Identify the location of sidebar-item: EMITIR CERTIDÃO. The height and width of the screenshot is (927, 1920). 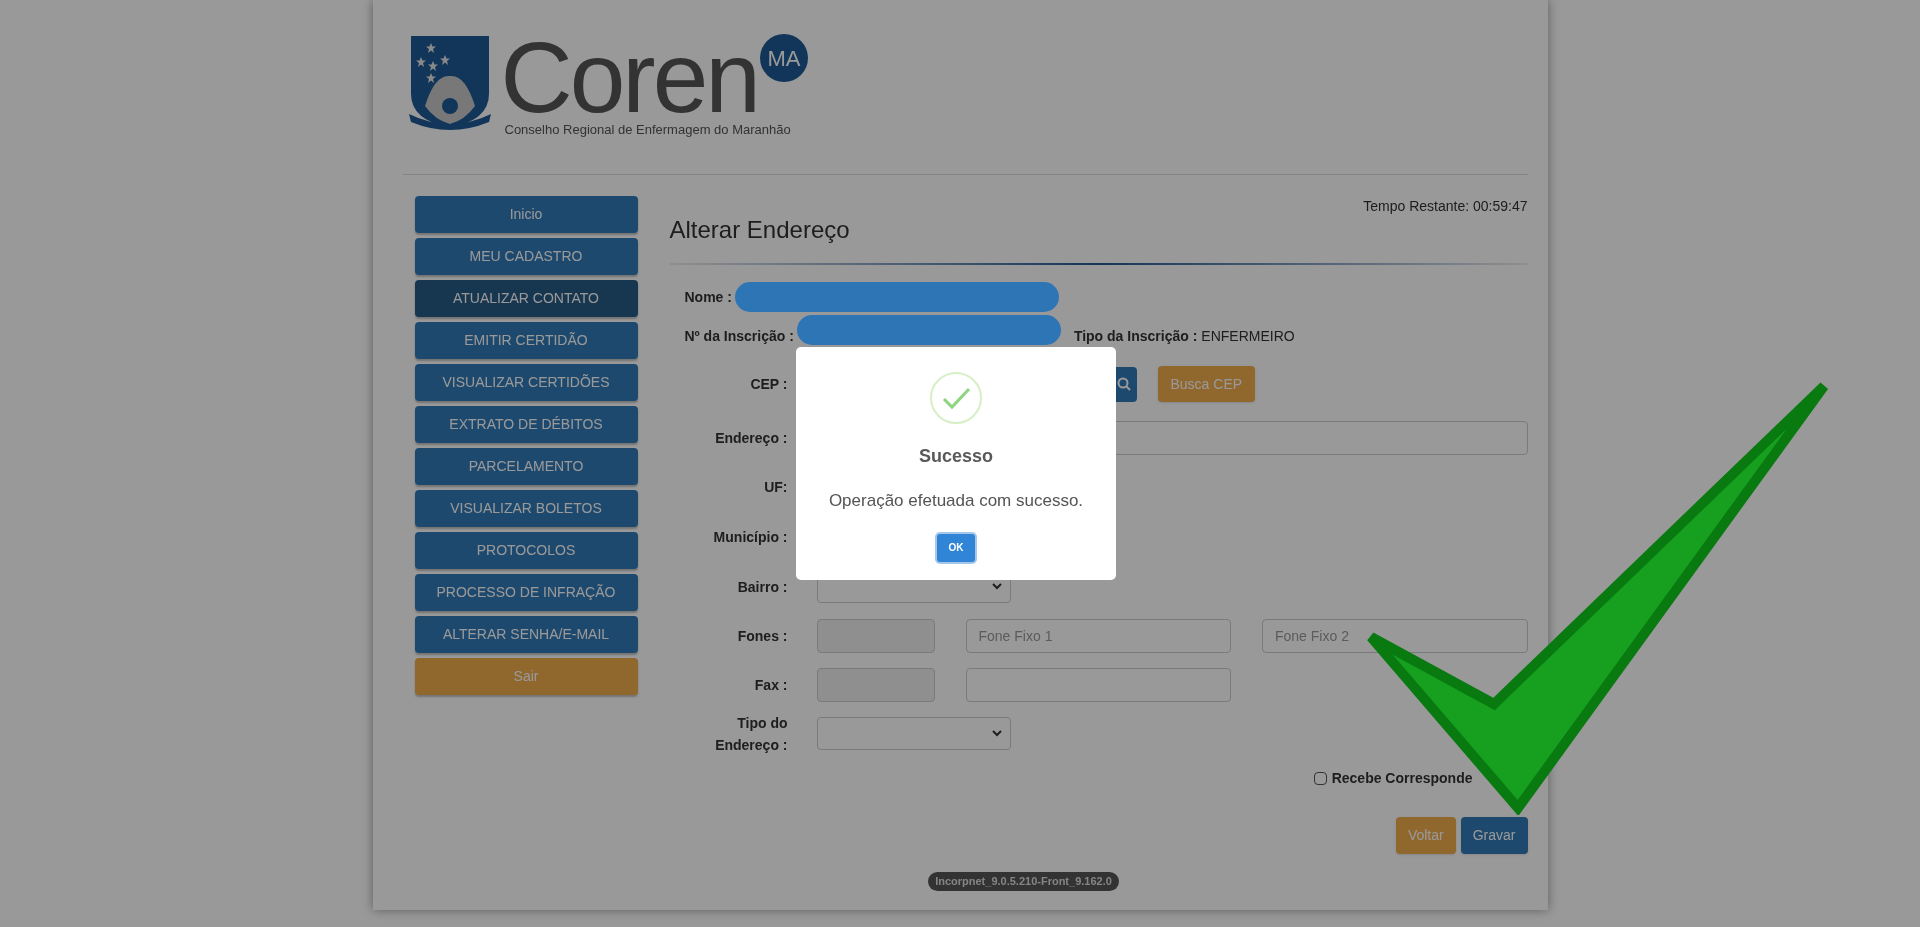
(526, 340).